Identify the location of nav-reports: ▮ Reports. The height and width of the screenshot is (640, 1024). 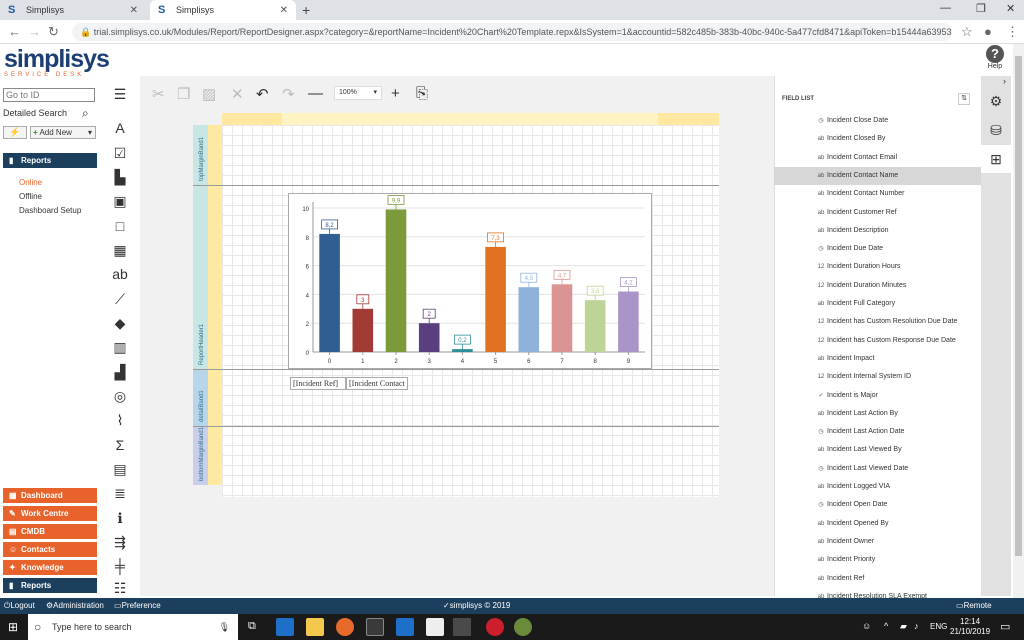
(50, 585).